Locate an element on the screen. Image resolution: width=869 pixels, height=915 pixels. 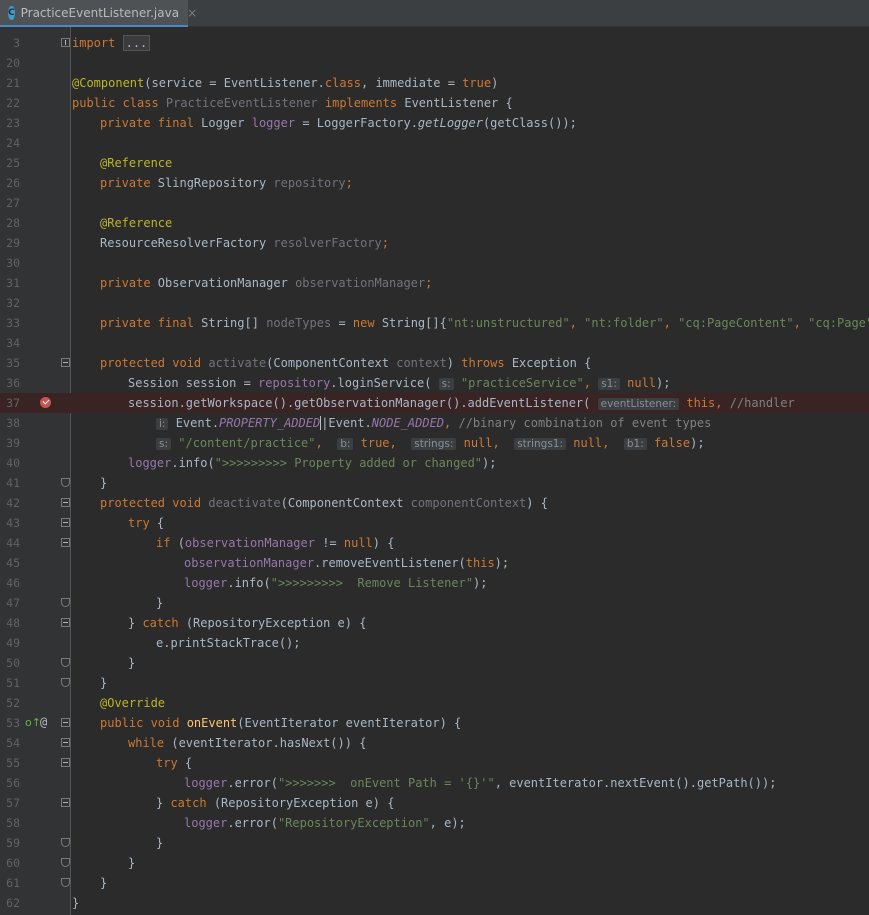
parameter-hint: strings: is located at coordinates (434, 444).